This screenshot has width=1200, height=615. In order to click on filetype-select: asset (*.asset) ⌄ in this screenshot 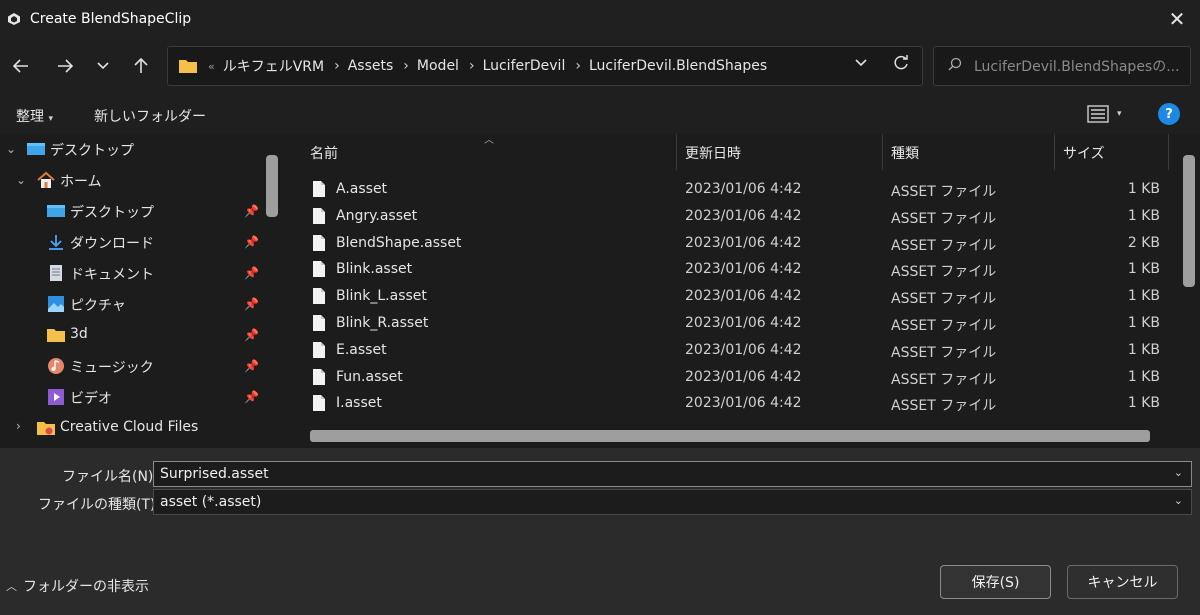, I will do `click(672, 502)`.